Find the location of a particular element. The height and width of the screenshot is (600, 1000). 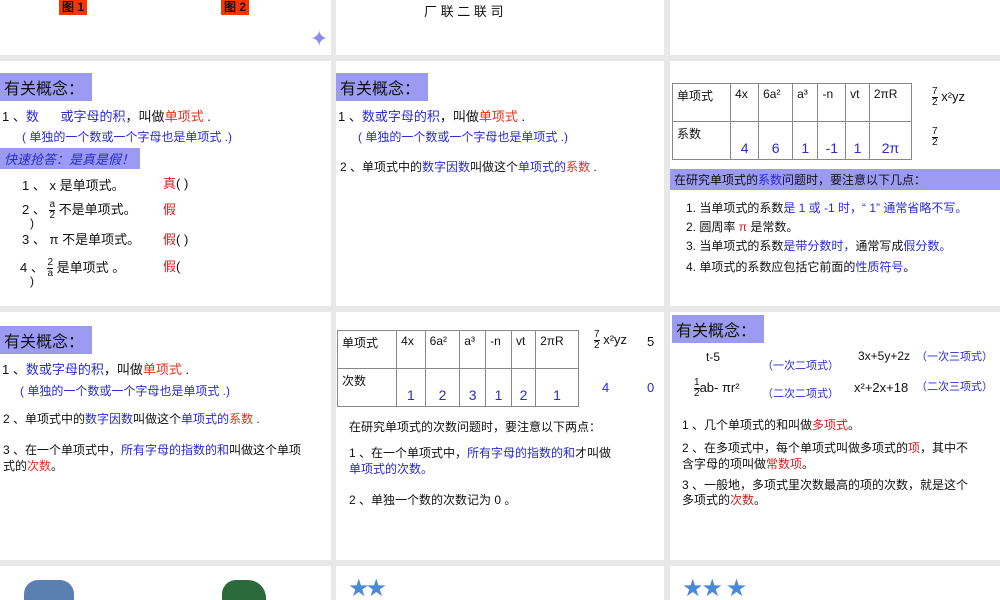

polynomial-example: x²+2x+18 is located at coordinates (881, 387).